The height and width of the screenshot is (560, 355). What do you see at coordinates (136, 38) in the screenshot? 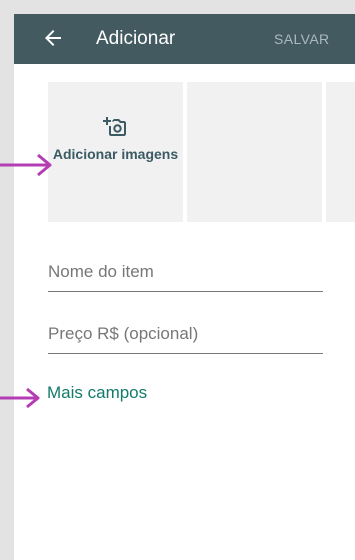
I see `page-title: Adicionar` at bounding box center [136, 38].